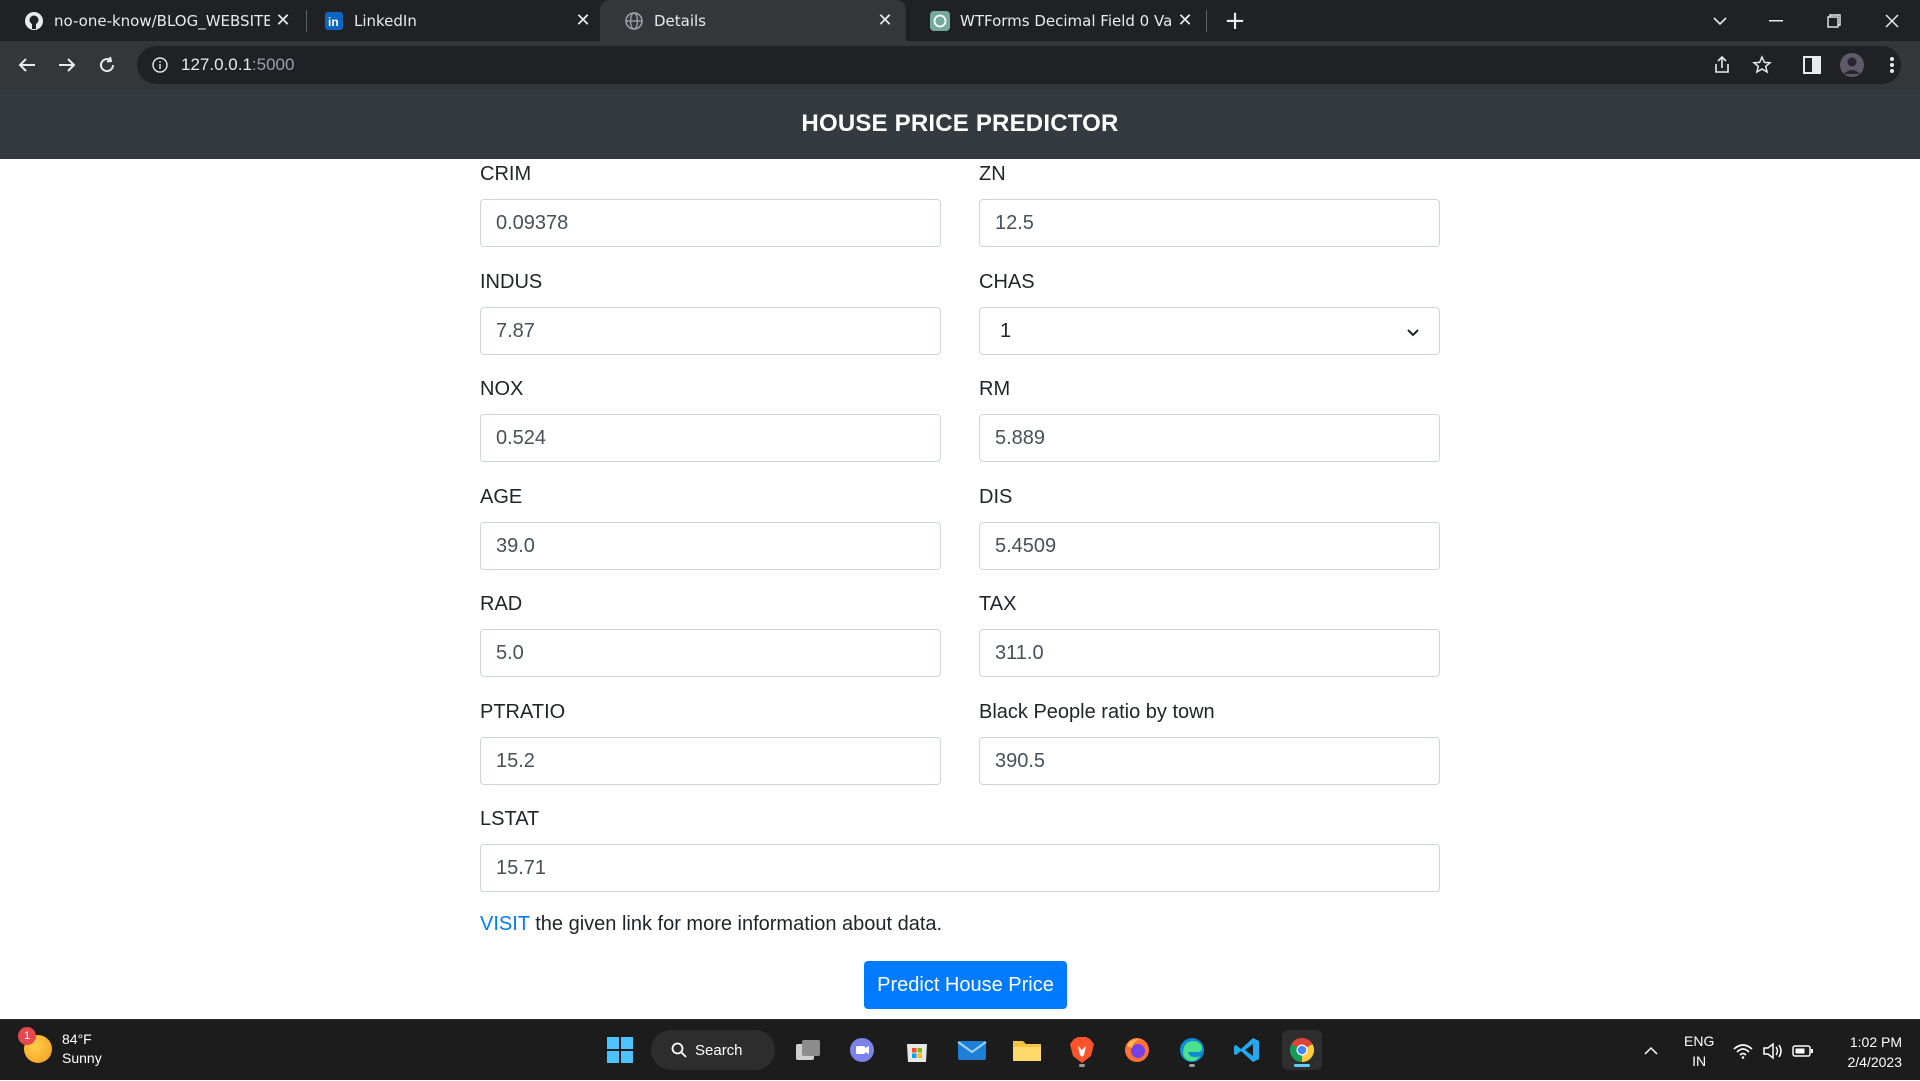  I want to click on vscode-icon, so click(1247, 1050).